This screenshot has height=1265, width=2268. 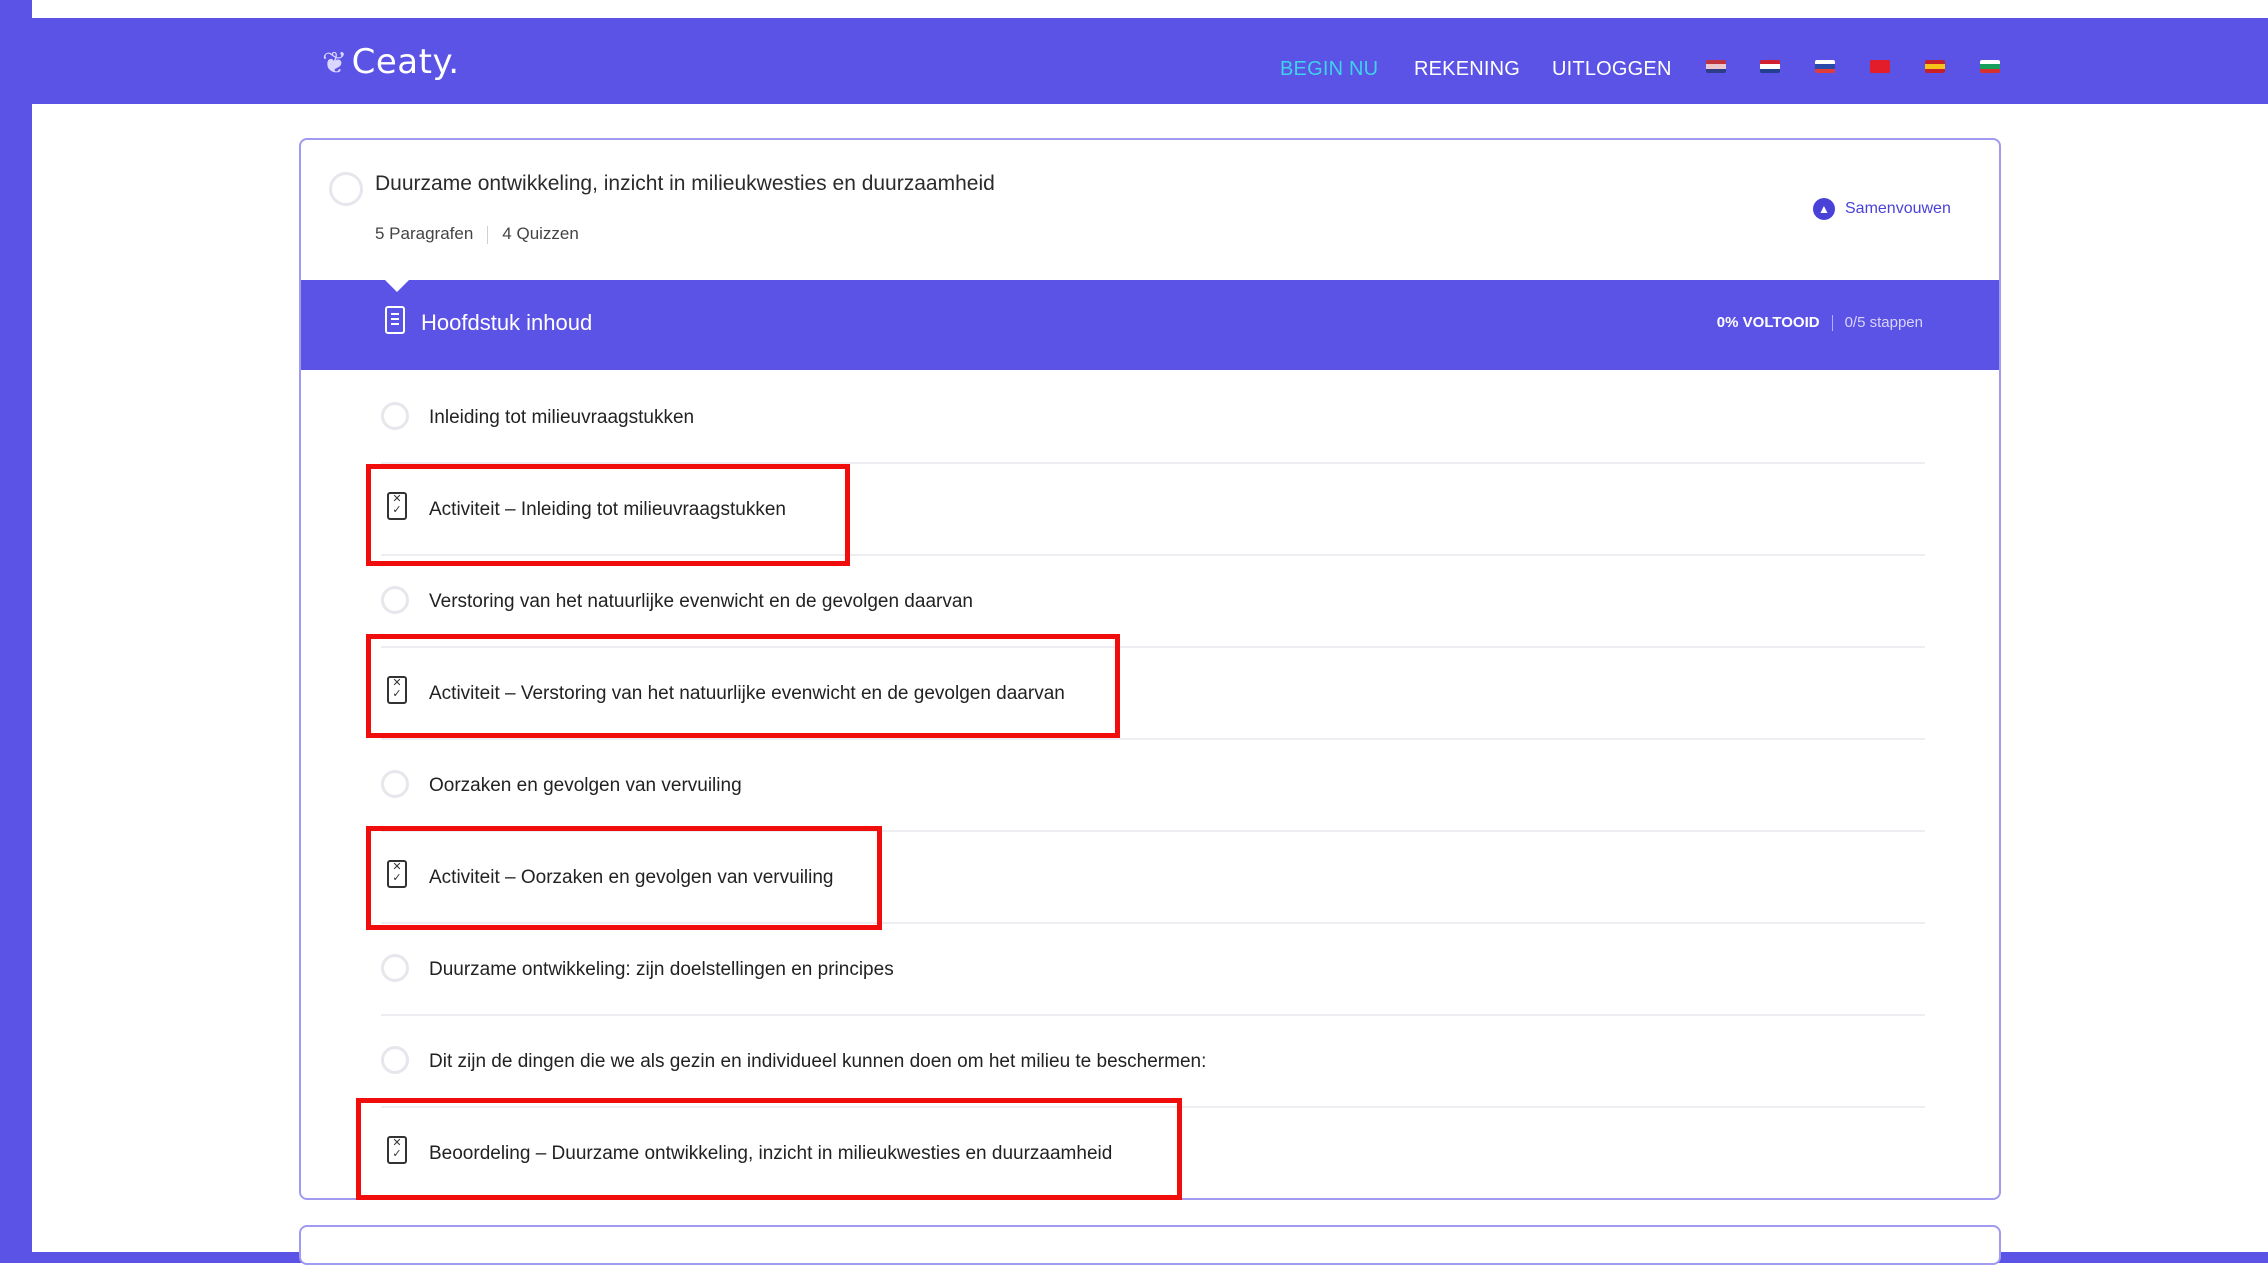 What do you see at coordinates (1716, 66) in the screenshot?
I see `flag-uk-icon` at bounding box center [1716, 66].